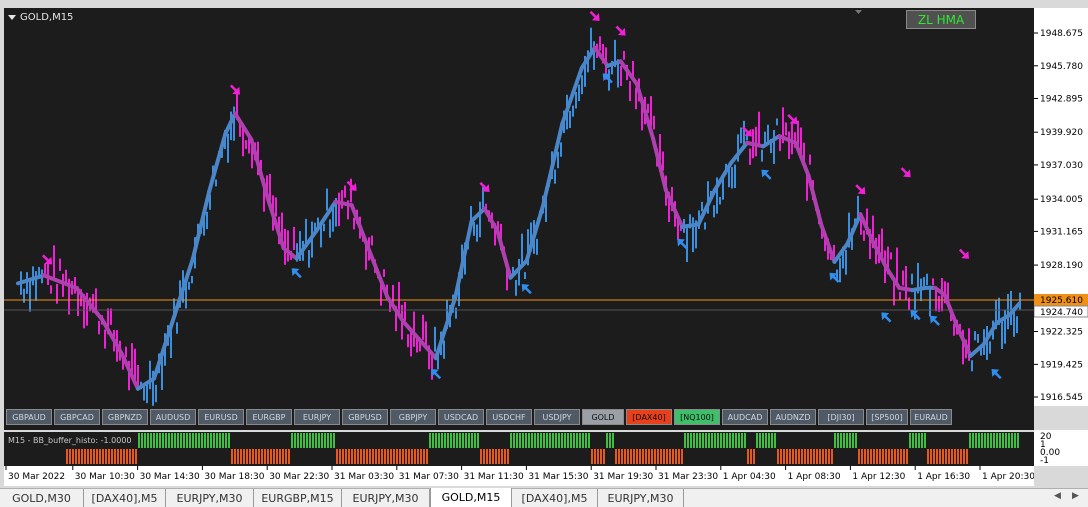 This screenshot has height=507, width=1088. I want to click on symbol-button-gbpusd: GBPUSD, so click(365, 417).